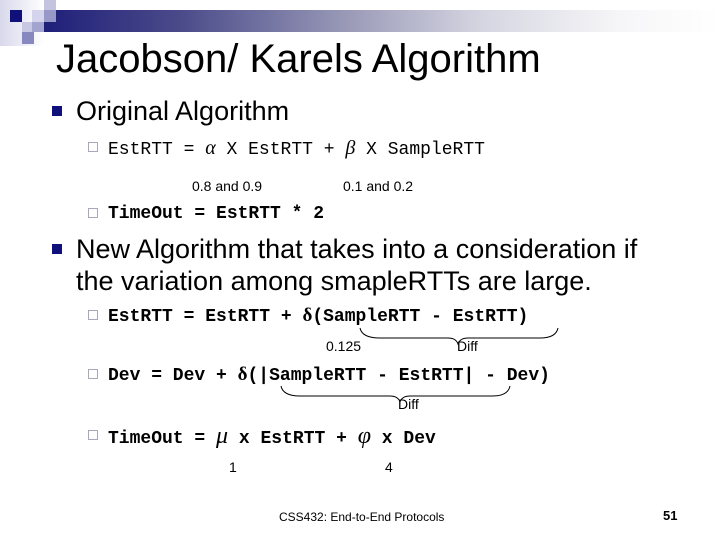 This screenshot has width=720, height=540. Describe the element at coordinates (670, 515) in the screenshot. I see `page-number: 51` at that location.